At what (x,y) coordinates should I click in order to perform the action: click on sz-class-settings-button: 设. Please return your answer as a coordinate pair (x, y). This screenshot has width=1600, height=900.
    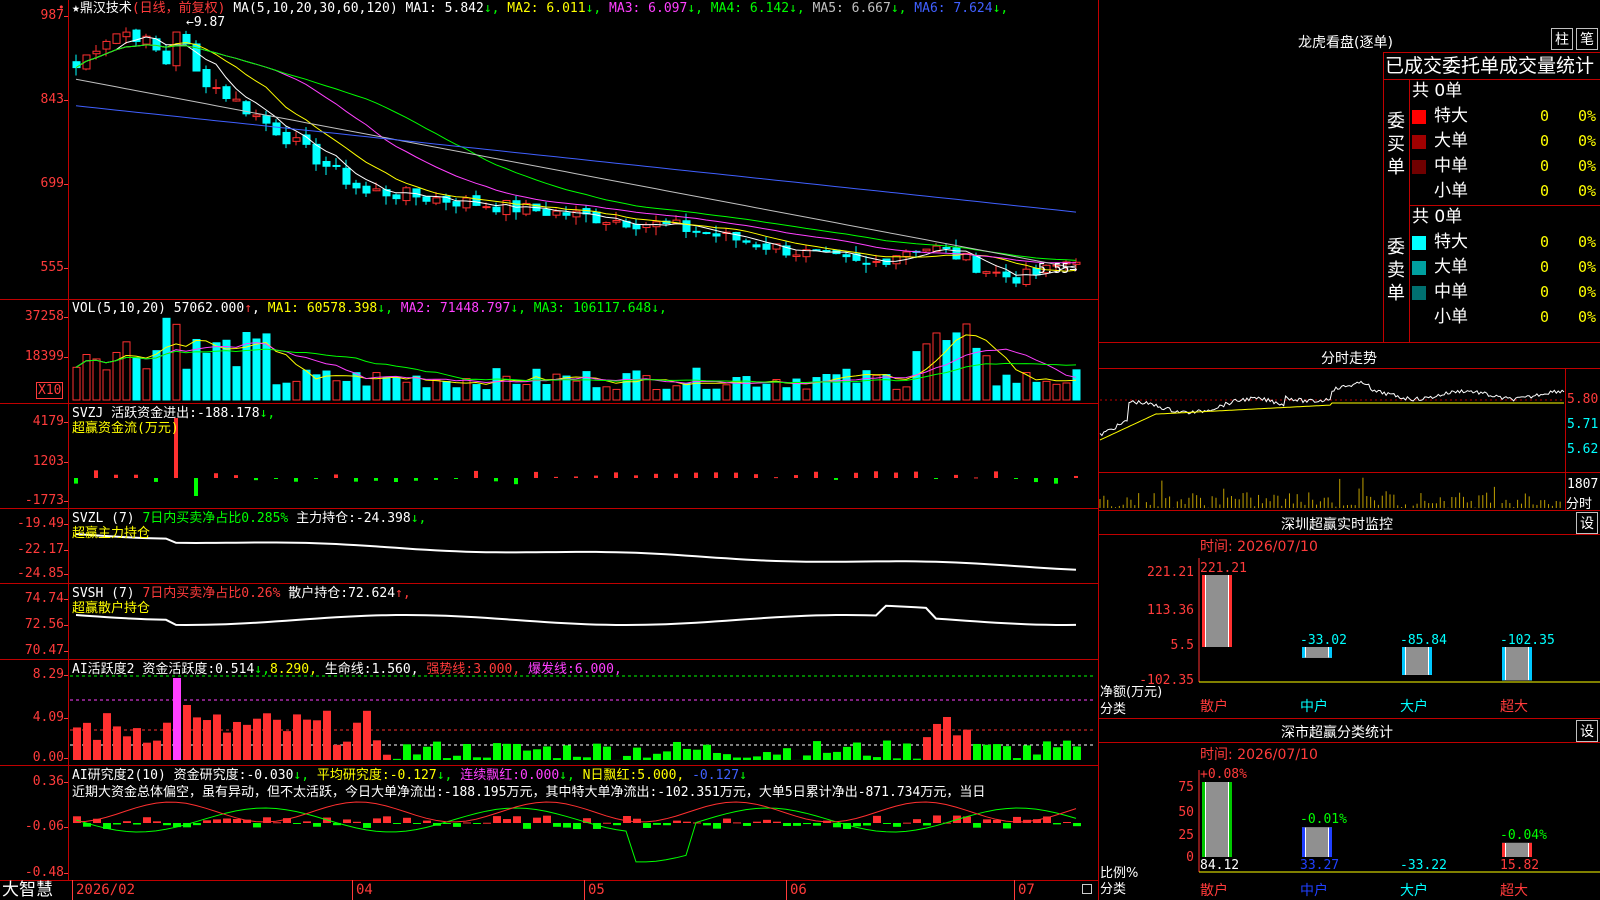
    Looking at the image, I should click on (1587, 731).